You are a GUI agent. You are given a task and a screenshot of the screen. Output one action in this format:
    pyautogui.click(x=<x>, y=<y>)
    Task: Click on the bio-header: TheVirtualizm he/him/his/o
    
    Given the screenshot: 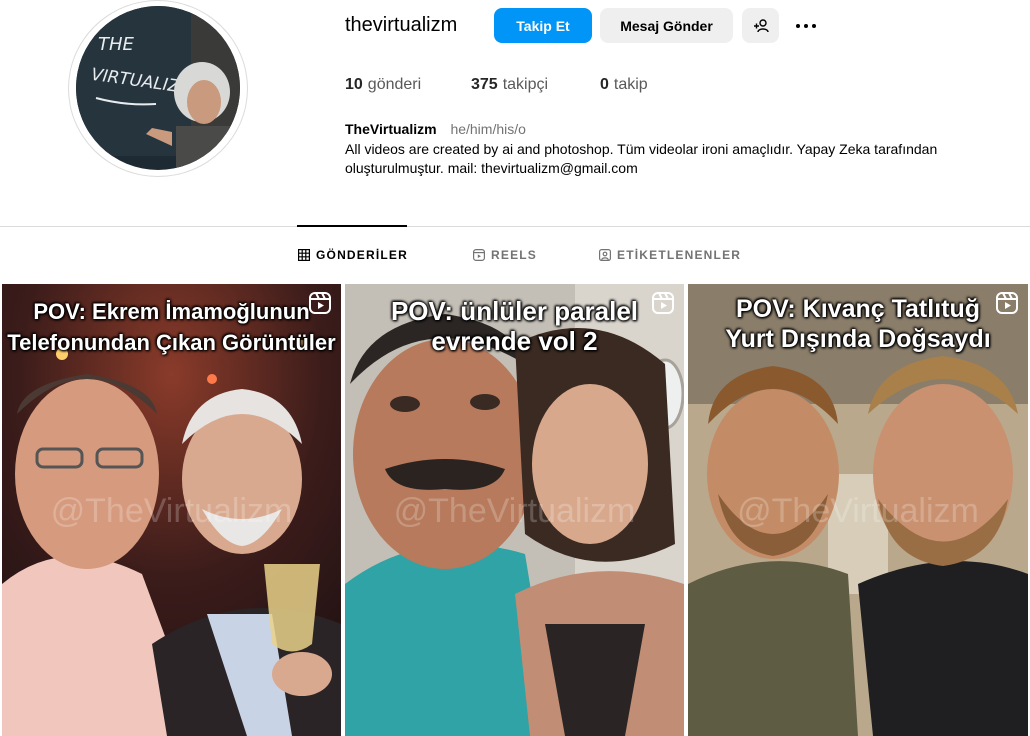 What is the action you would take?
    pyautogui.click(x=435, y=129)
    